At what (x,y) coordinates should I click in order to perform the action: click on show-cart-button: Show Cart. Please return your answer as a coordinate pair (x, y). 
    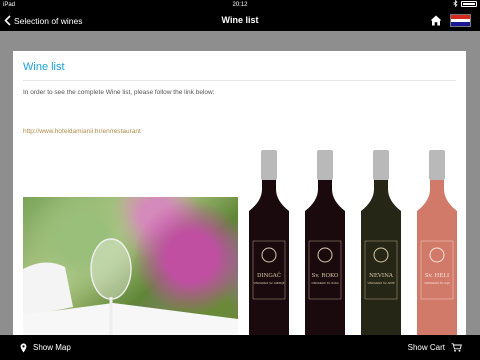
    Looking at the image, I should click on (435, 347).